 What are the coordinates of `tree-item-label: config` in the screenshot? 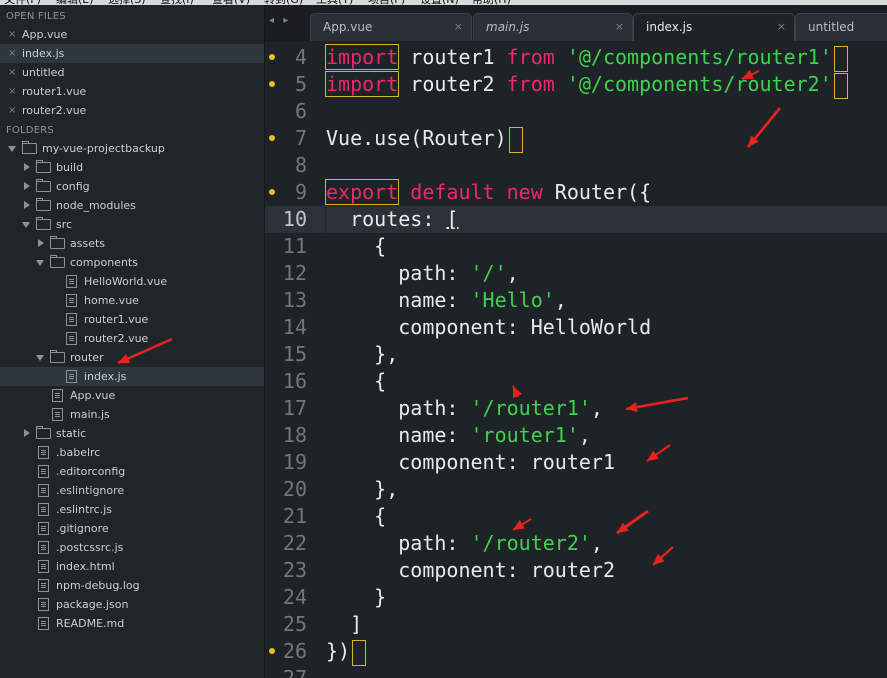 It's located at (73, 186).